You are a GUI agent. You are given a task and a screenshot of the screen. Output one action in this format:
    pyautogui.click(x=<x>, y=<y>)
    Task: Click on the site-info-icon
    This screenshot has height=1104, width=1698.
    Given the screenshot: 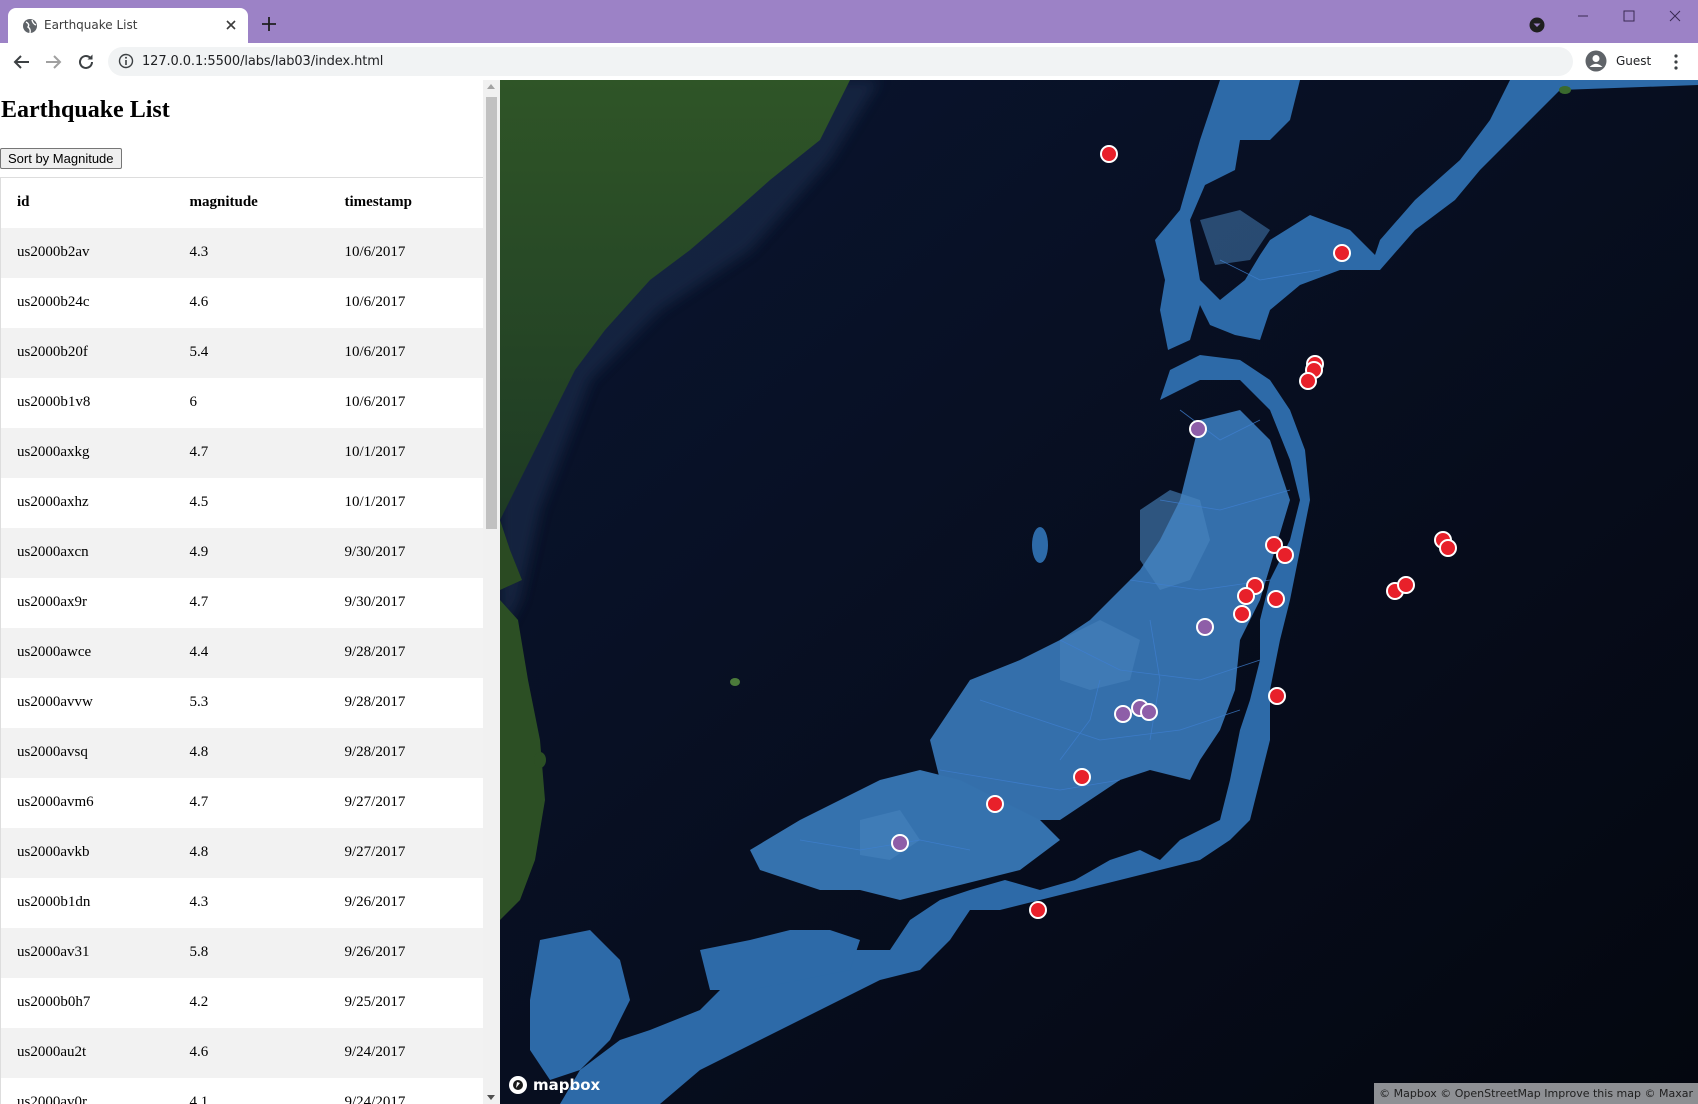 What is the action you would take?
    pyautogui.click(x=126, y=61)
    